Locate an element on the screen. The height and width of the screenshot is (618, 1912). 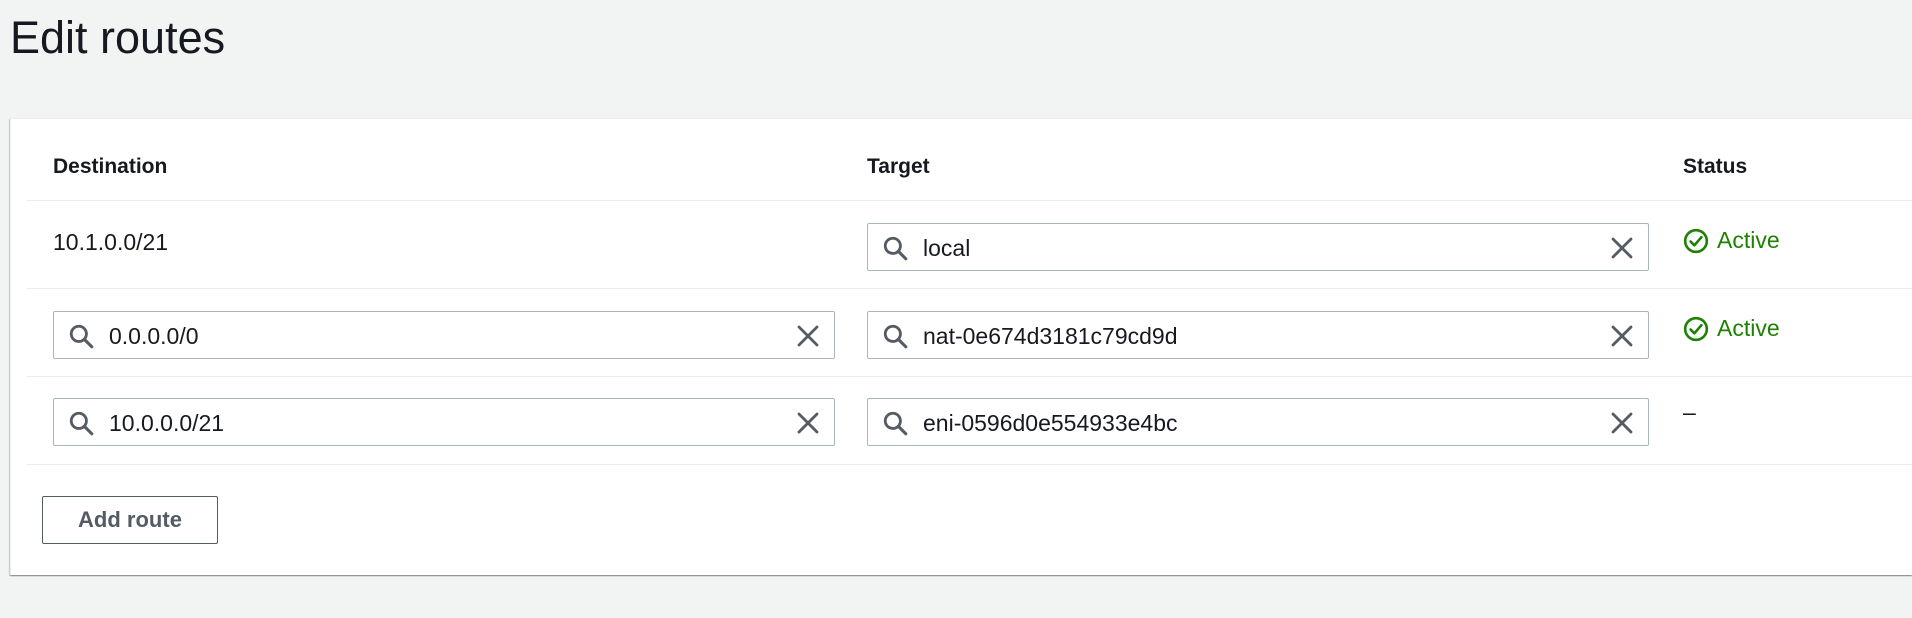
target-value: eni-0596d0e554933e4bc is located at coordinates (1050, 423).